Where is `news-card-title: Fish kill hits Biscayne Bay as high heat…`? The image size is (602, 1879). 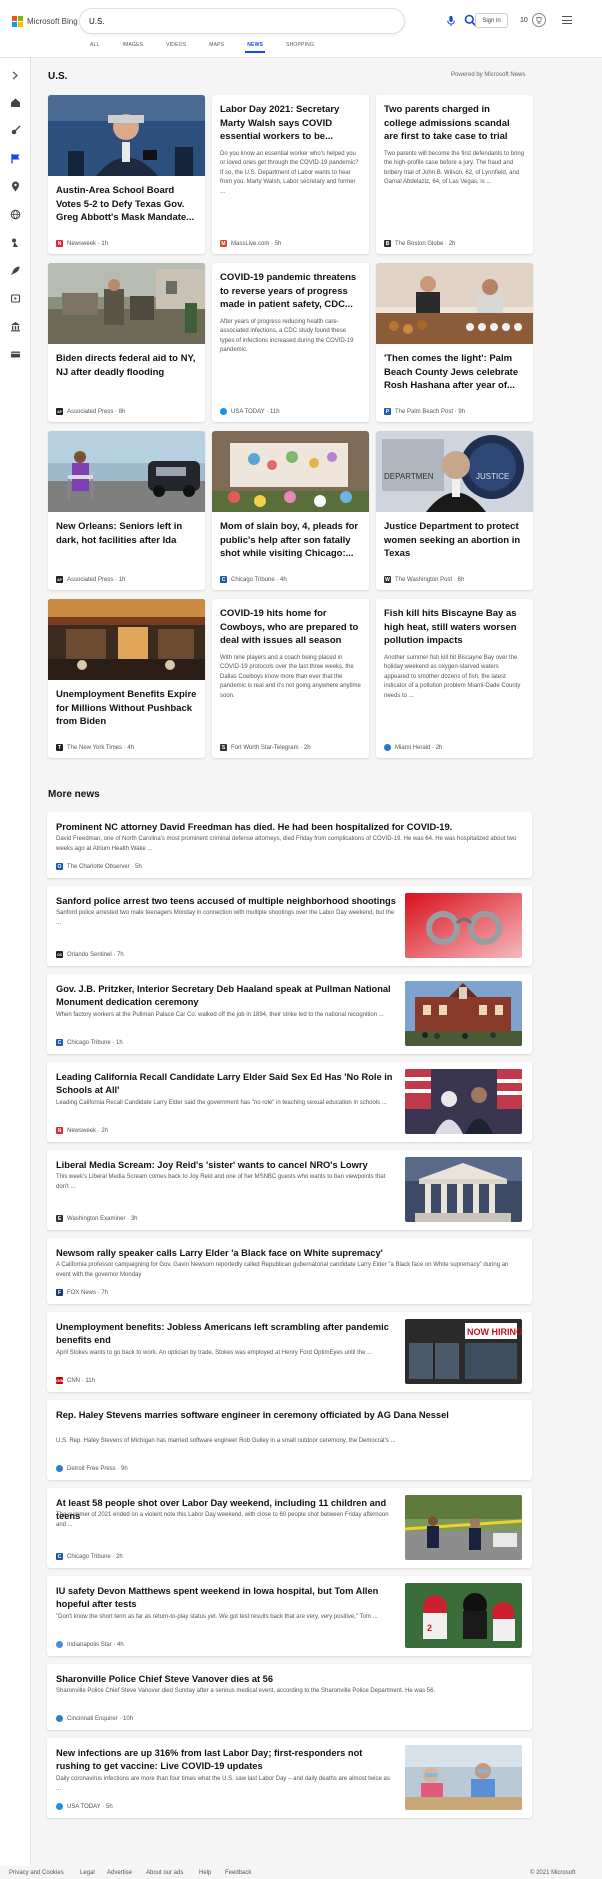 news-card-title: Fish kill hits Biscayne Bay as high heat… is located at coordinates (454, 627).